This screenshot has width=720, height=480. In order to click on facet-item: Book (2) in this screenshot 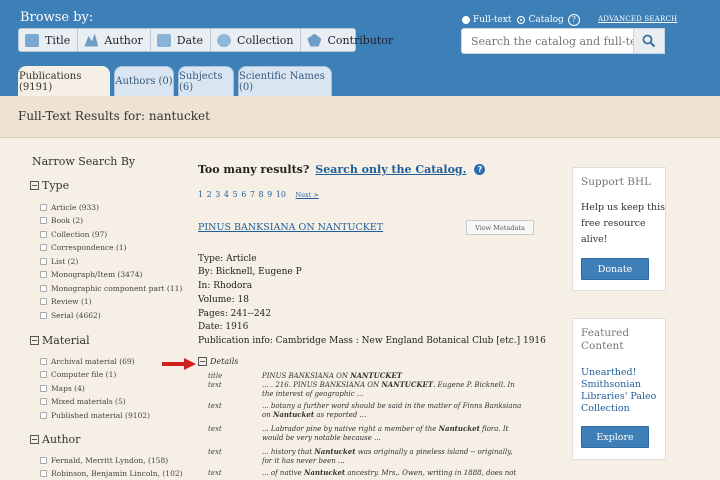, I will do `click(61, 220)`.